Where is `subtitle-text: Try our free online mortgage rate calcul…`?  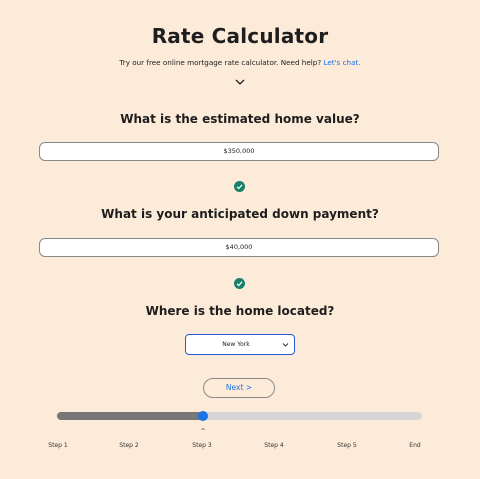
subtitle-text: Try our free online mortgage rate calcul… is located at coordinates (220, 62).